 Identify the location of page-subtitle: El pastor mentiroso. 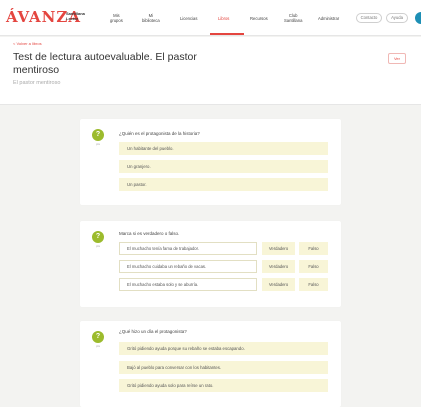
(37, 83).